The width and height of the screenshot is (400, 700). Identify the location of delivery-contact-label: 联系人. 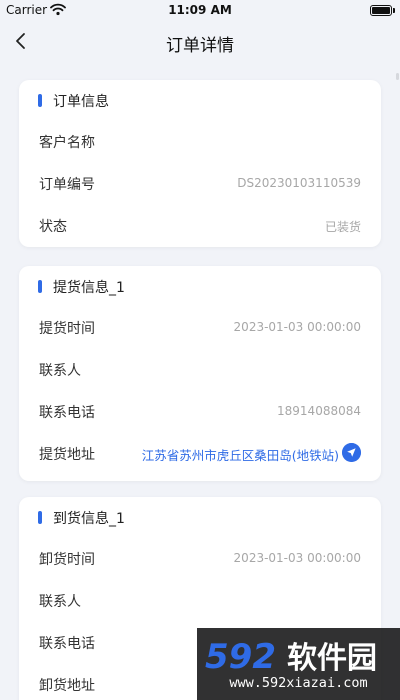
(60, 602).